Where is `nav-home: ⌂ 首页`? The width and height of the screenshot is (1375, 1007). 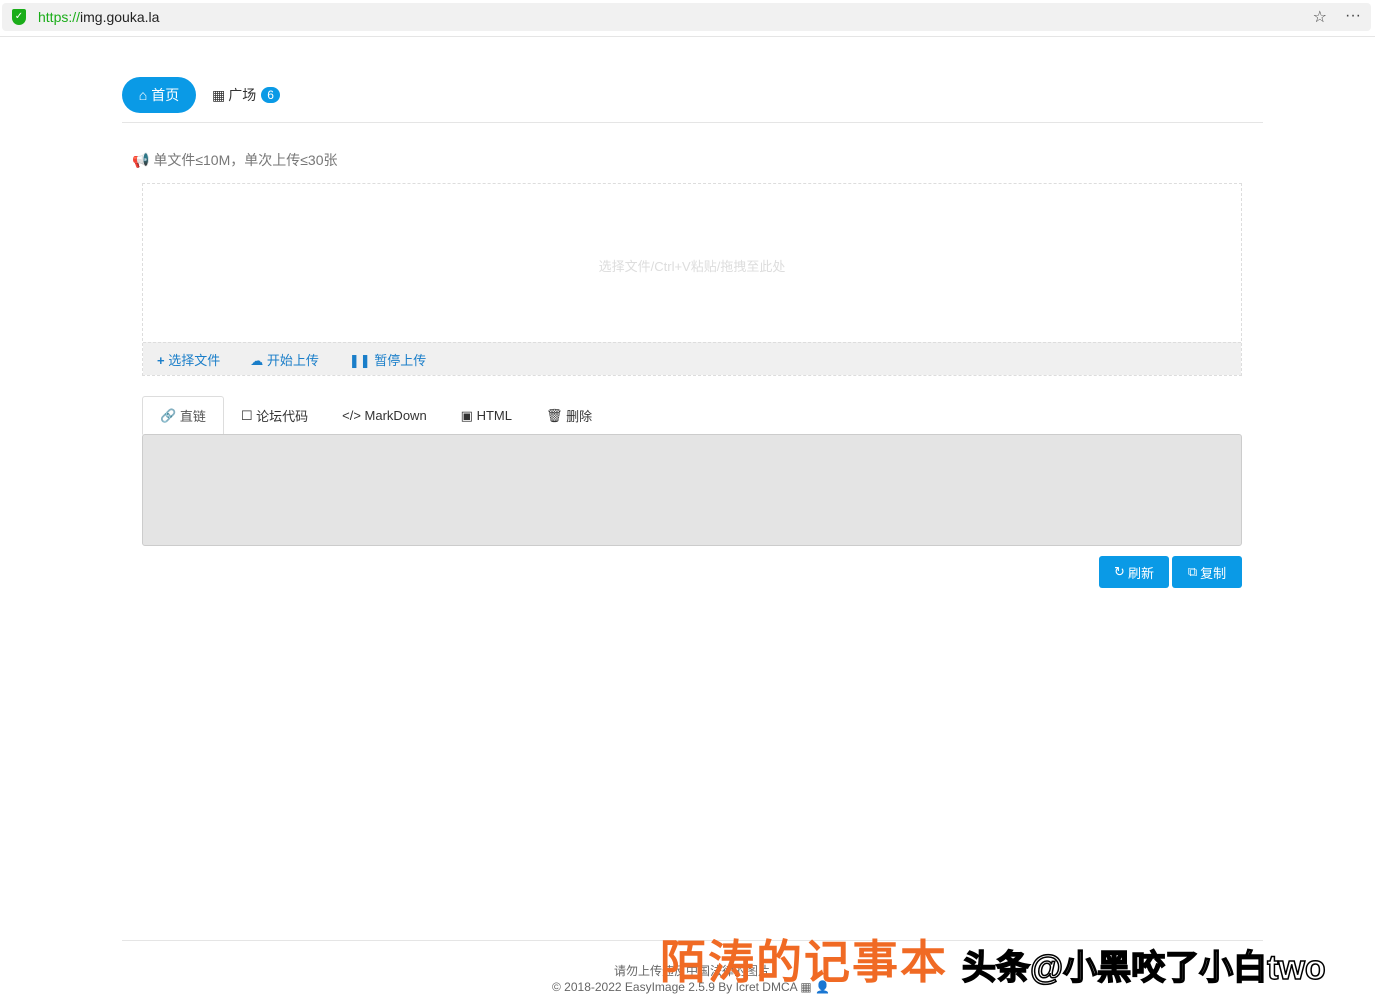
nav-home: ⌂ 首页 is located at coordinates (159, 95).